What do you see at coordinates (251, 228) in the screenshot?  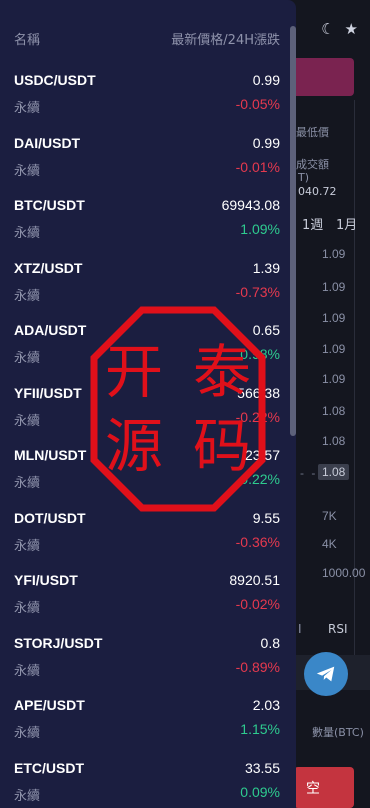 I see `market-row-right: 69943.08 1.09%` at bounding box center [251, 228].